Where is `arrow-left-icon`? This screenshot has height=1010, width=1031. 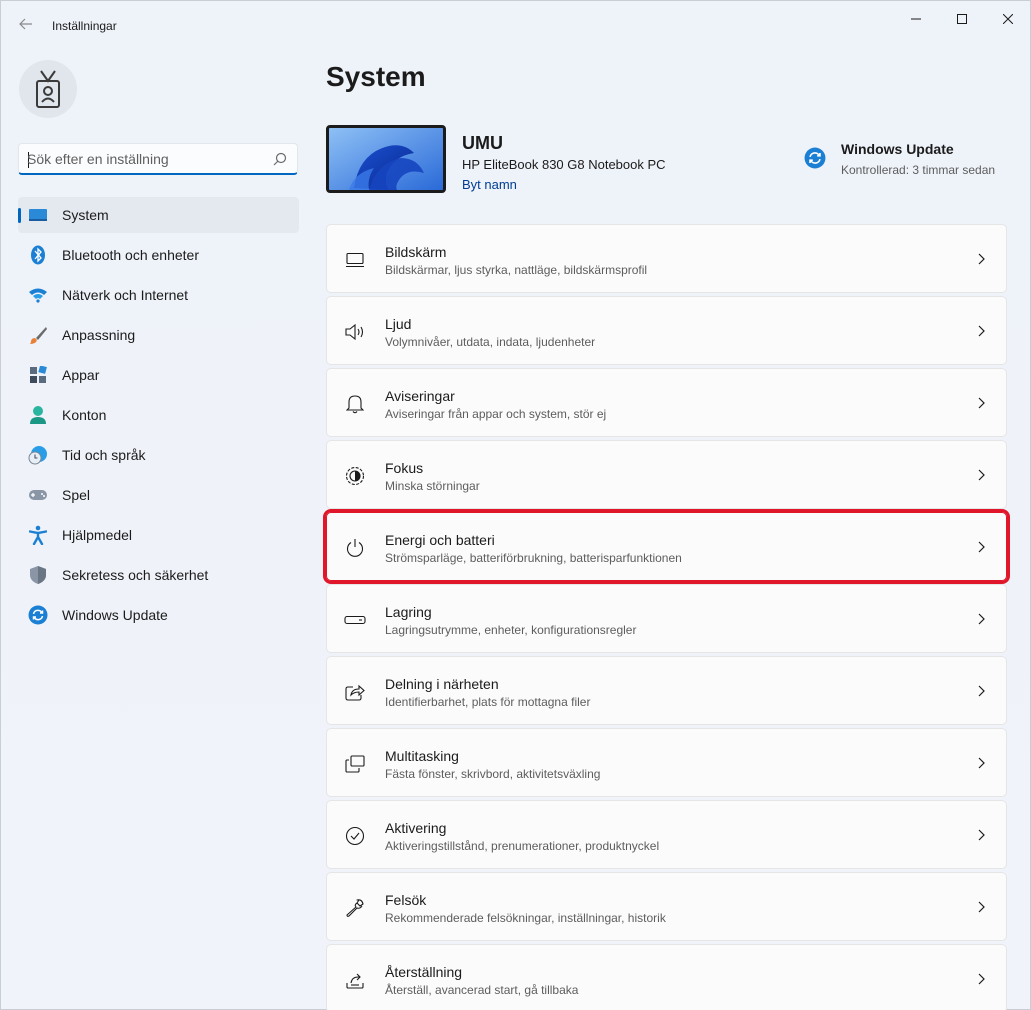 arrow-left-icon is located at coordinates (25, 24).